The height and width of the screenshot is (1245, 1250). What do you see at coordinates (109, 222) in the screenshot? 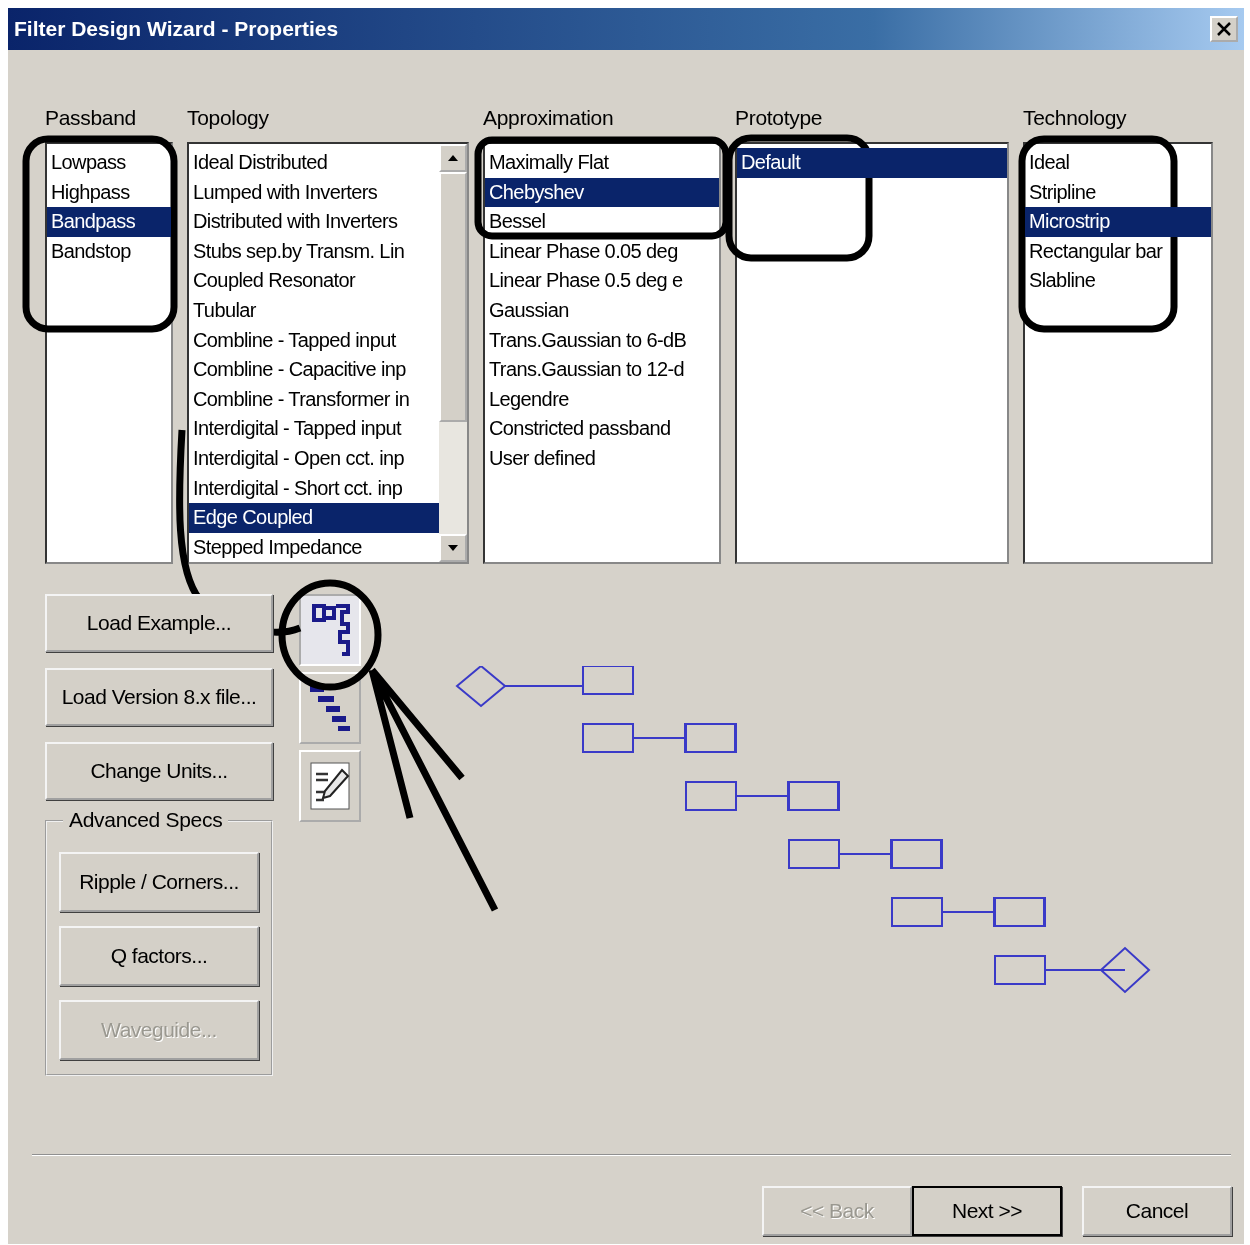
I see `list-item: Bandpass` at bounding box center [109, 222].